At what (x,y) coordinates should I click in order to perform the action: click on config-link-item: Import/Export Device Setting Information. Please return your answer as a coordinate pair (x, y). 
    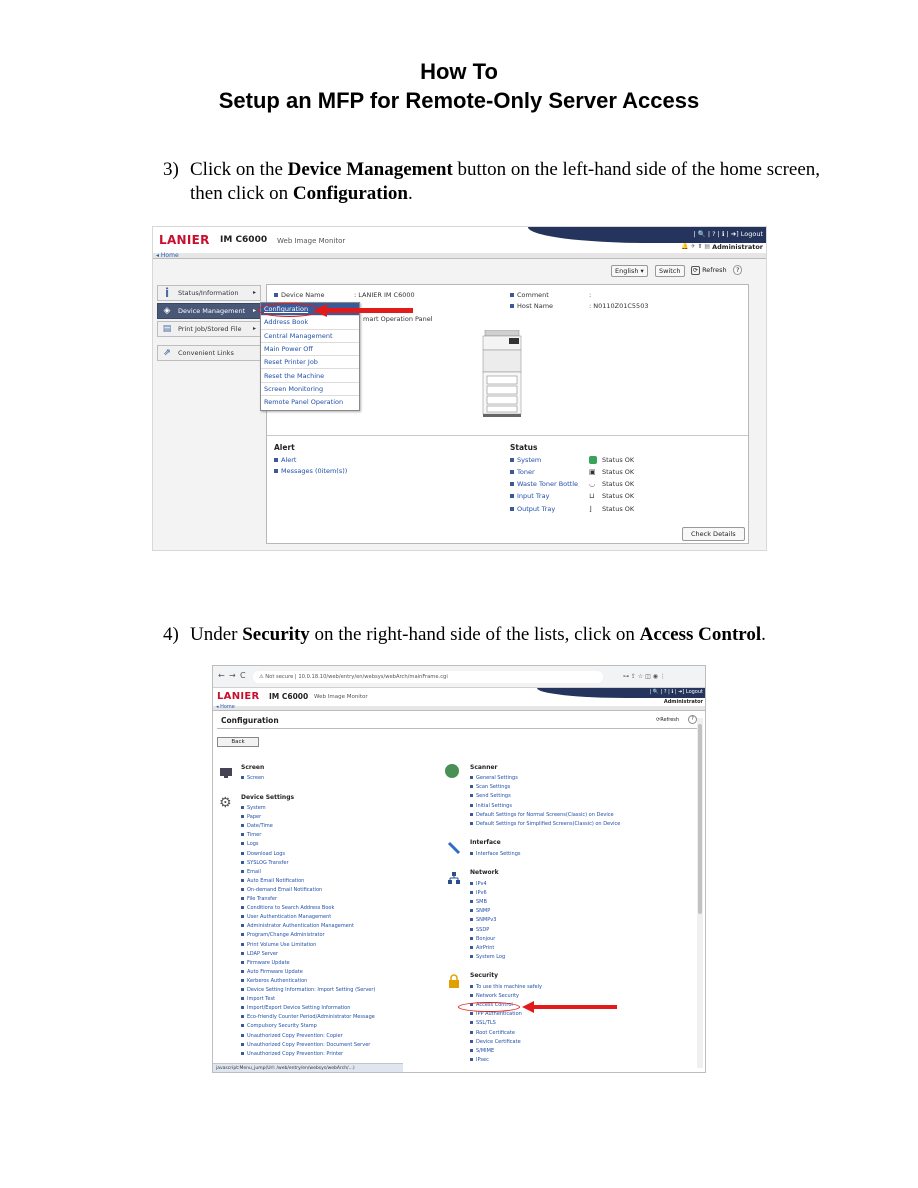
    Looking at the image, I should click on (295, 1008).